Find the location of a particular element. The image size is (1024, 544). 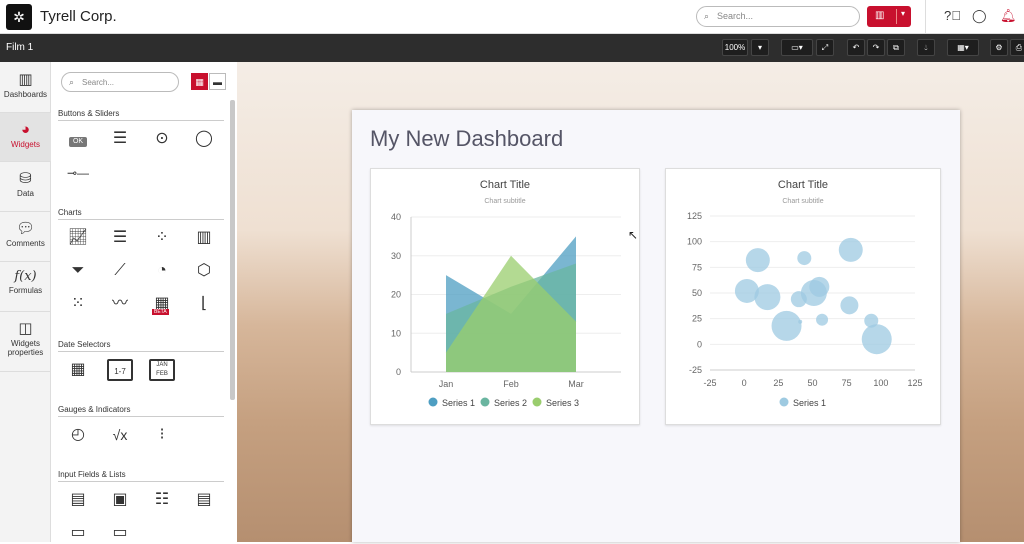

bubble-chart-icon: ⁘ is located at coordinates (162, 238).